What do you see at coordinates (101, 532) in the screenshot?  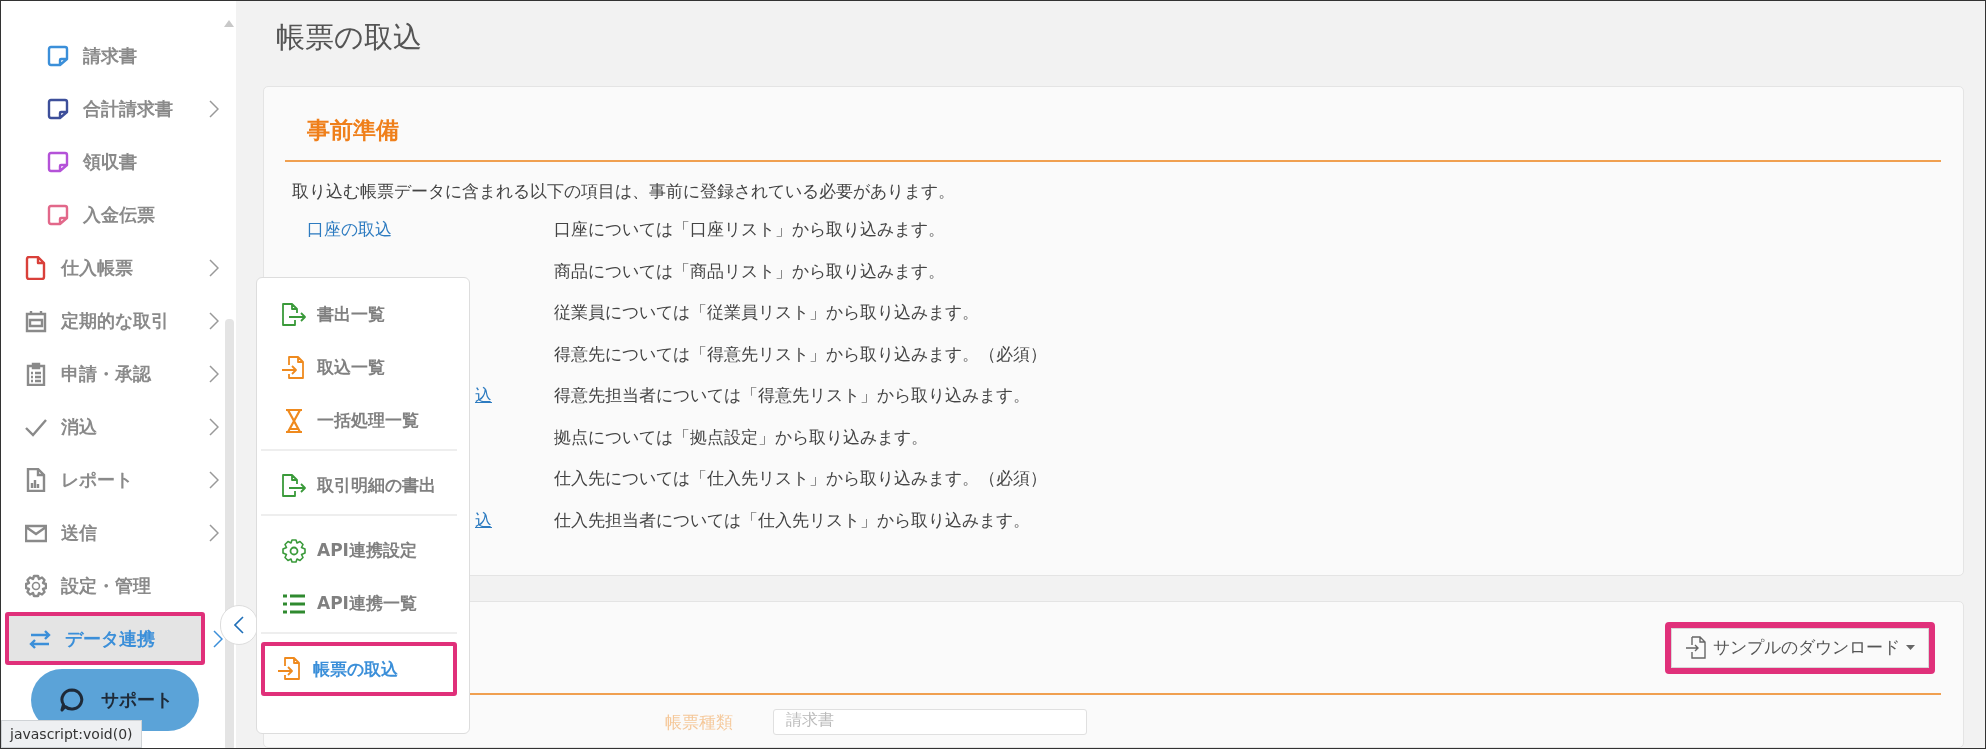 I see `sidebar-item: 送信` at bounding box center [101, 532].